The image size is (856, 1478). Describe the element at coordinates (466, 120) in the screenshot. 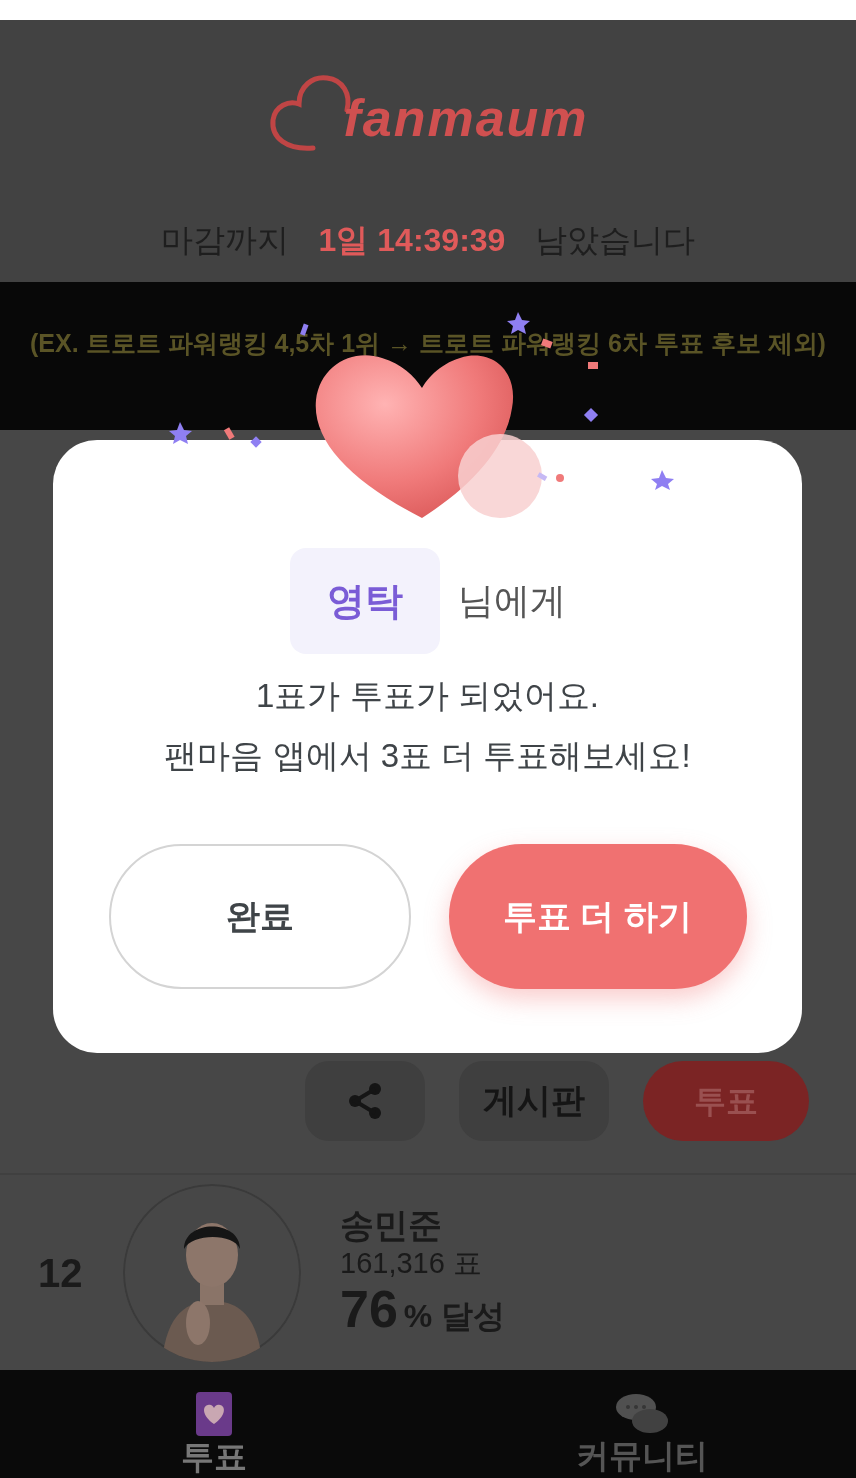

I see `logo-text: fanmaum` at that location.